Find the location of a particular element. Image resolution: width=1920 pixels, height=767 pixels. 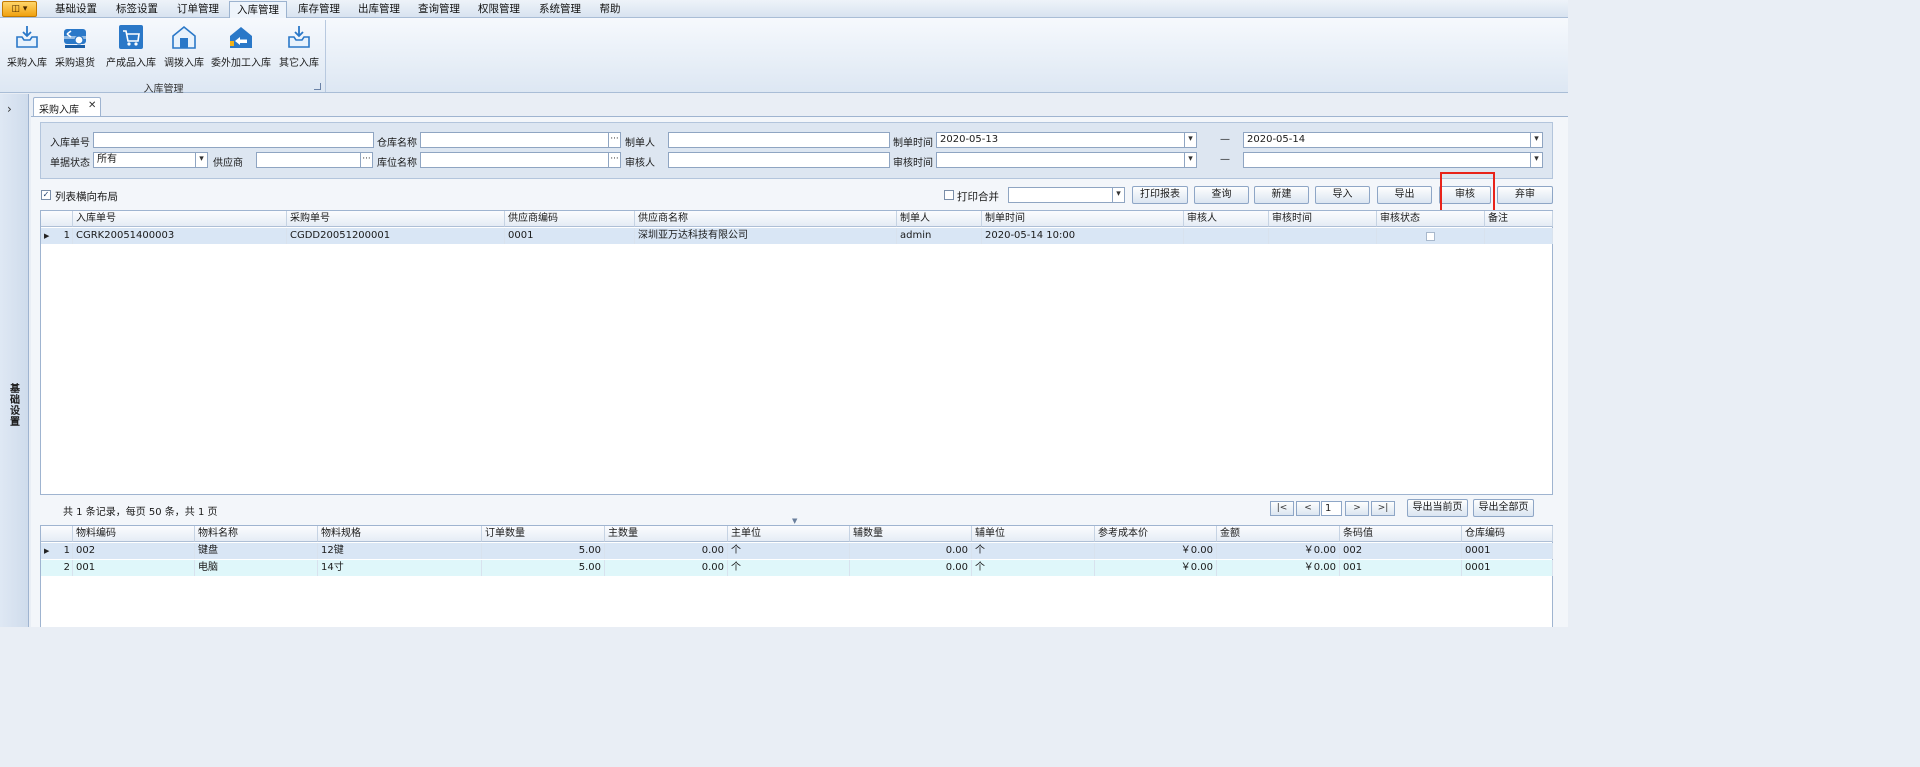

print-merge-label: 打印合并 is located at coordinates (978, 196).